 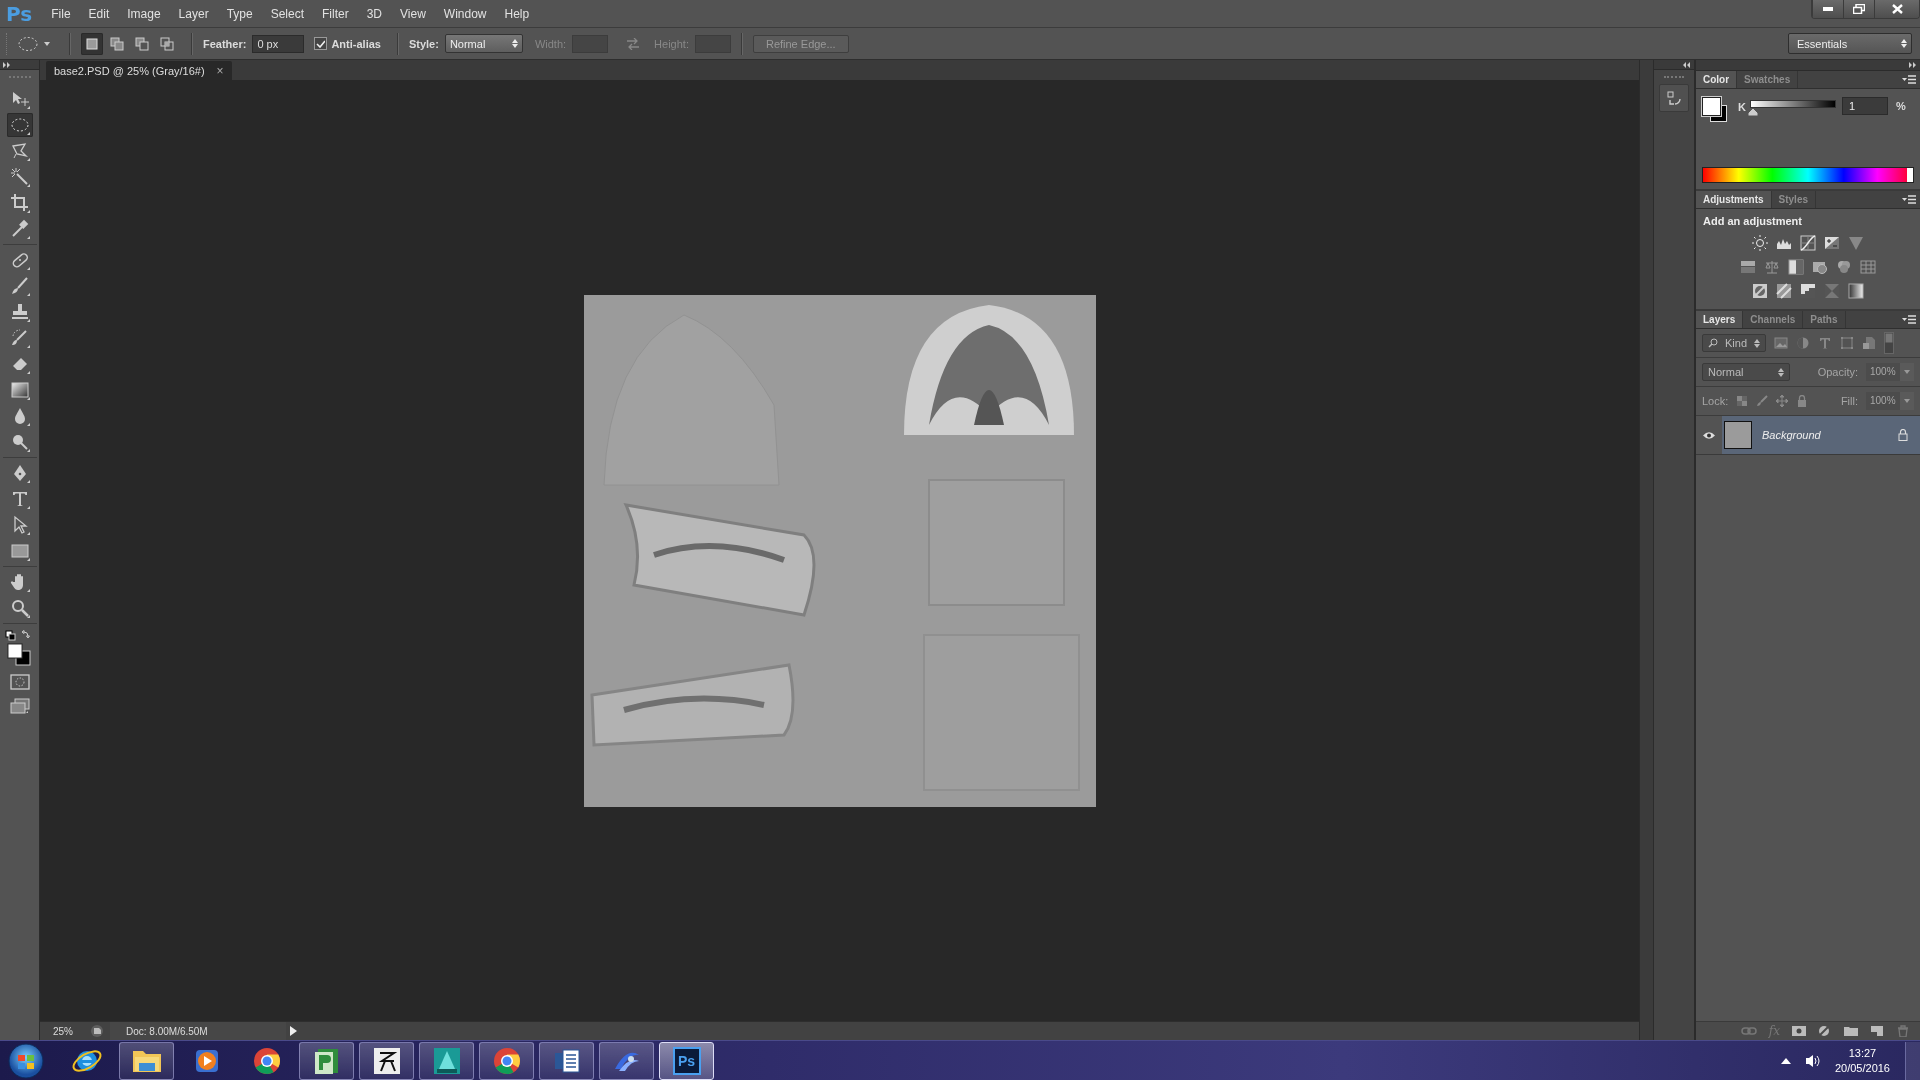 What do you see at coordinates (1734, 199) in the screenshot?
I see `panel-tab: Adjustments` at bounding box center [1734, 199].